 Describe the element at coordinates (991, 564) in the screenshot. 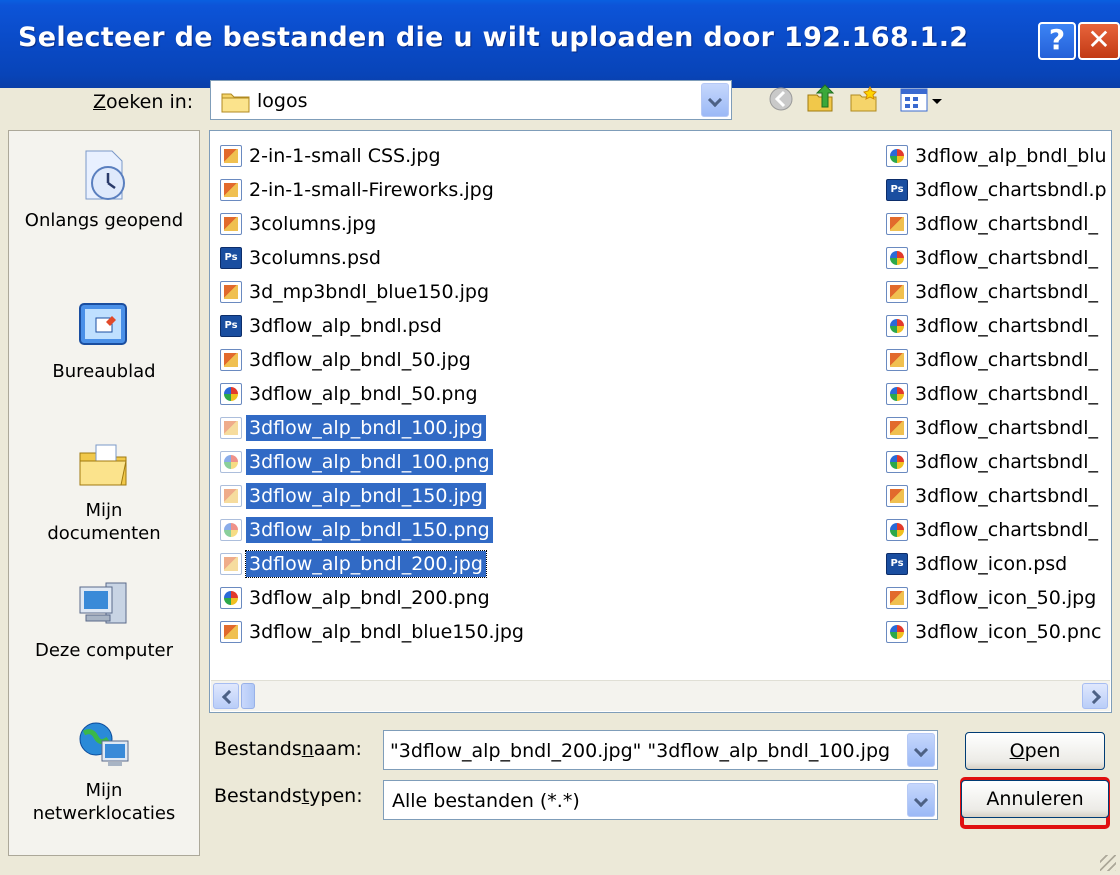

I see `file-name: 3dflow_icon.psd` at that location.